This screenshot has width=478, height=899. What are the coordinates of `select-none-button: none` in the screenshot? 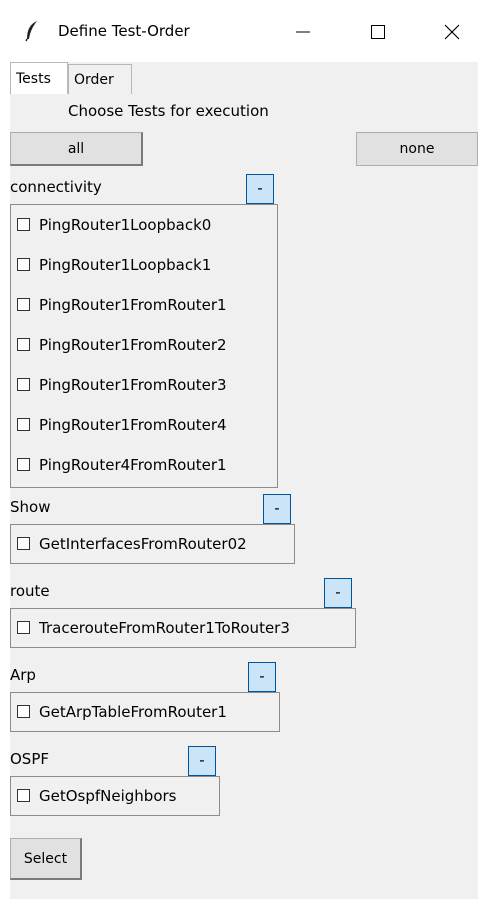 It's located at (417, 149).